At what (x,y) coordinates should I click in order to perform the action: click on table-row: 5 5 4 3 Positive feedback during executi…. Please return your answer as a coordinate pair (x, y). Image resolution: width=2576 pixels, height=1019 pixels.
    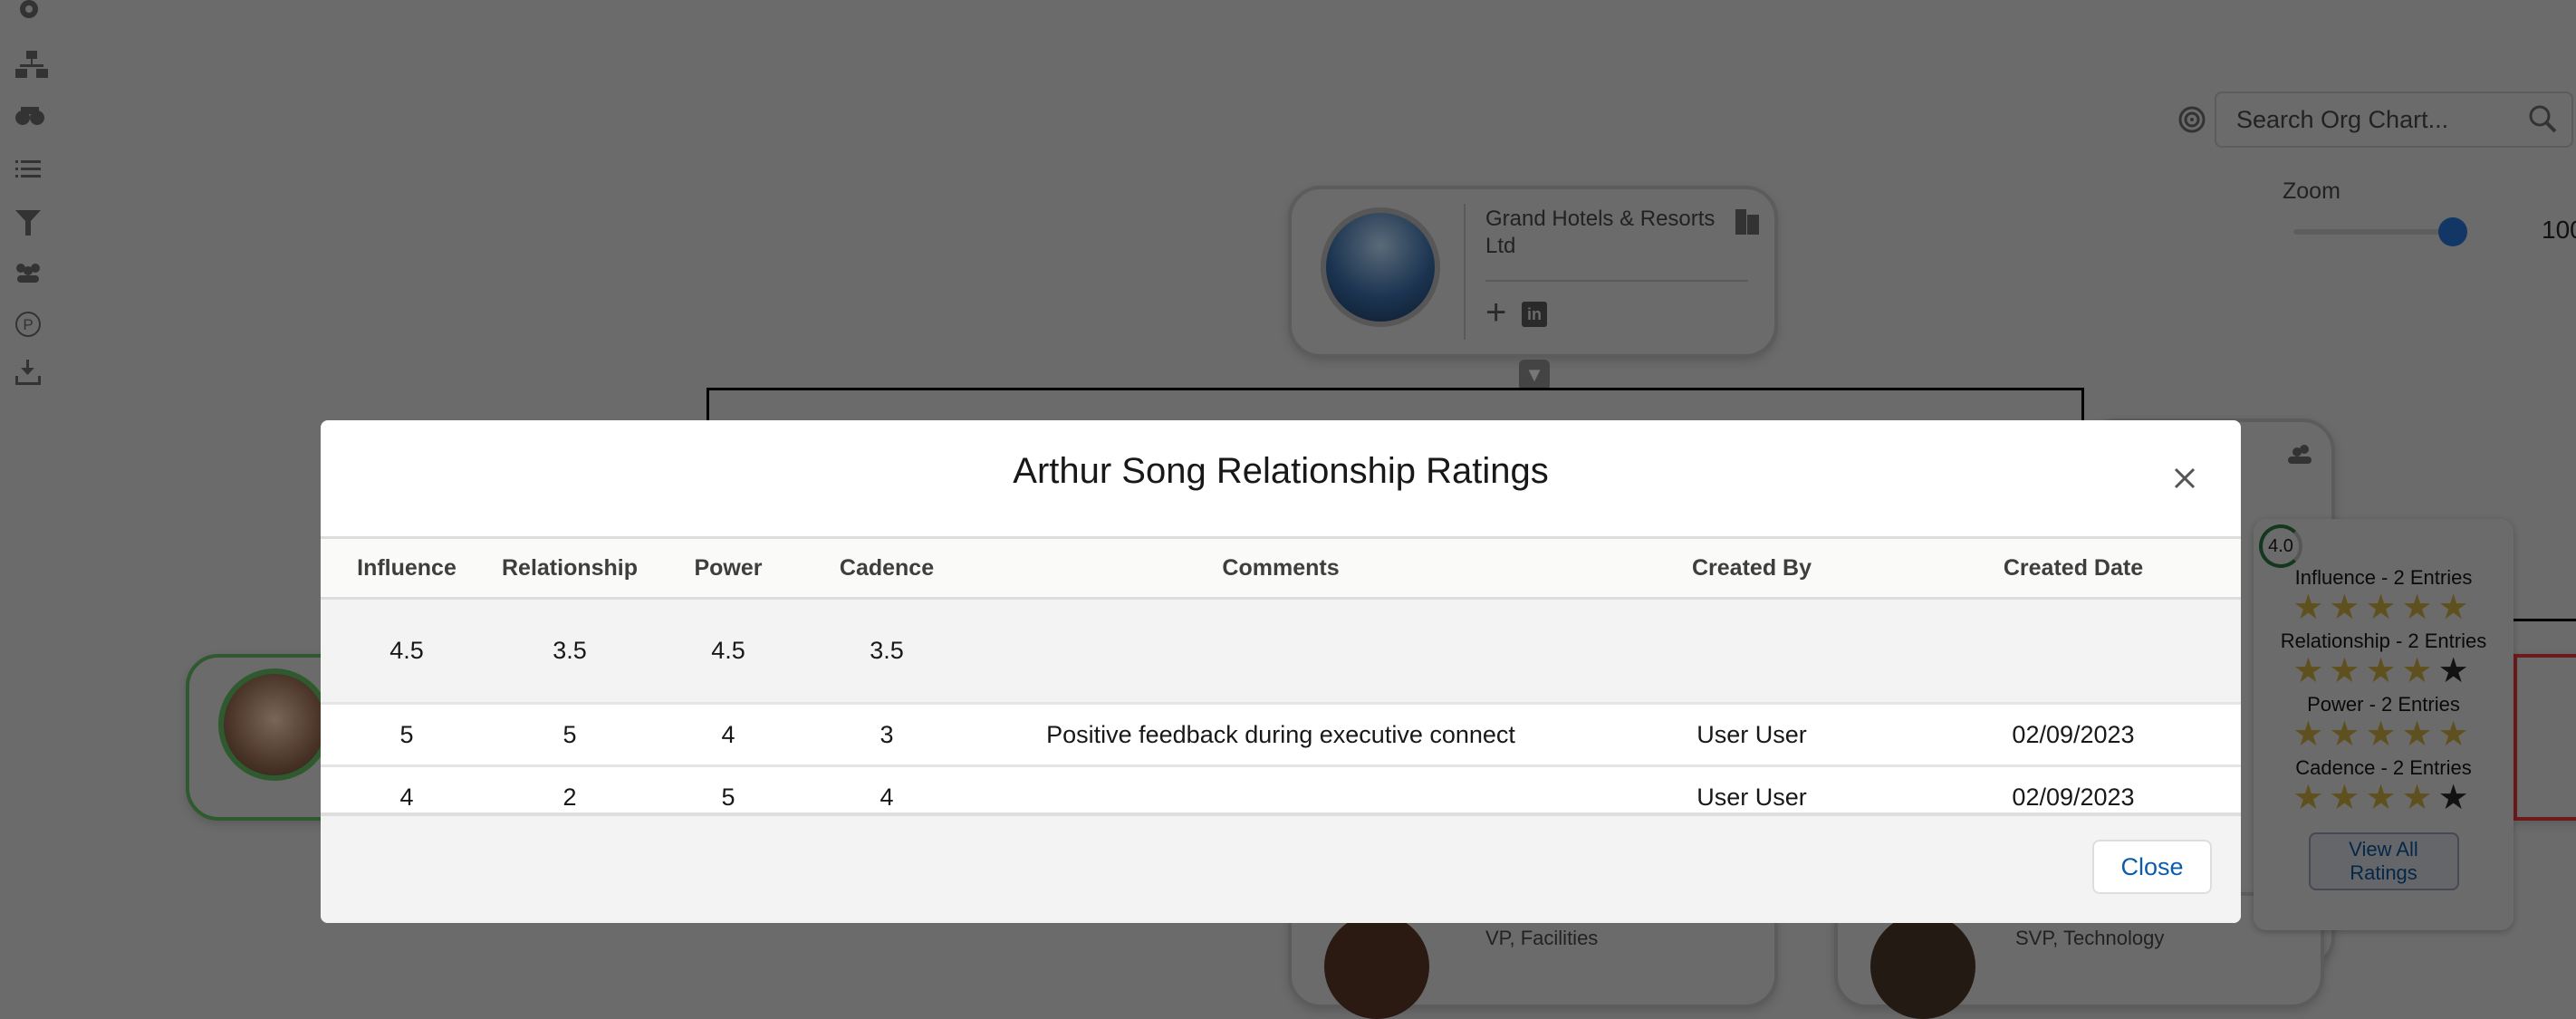
    Looking at the image, I should click on (1281, 735).